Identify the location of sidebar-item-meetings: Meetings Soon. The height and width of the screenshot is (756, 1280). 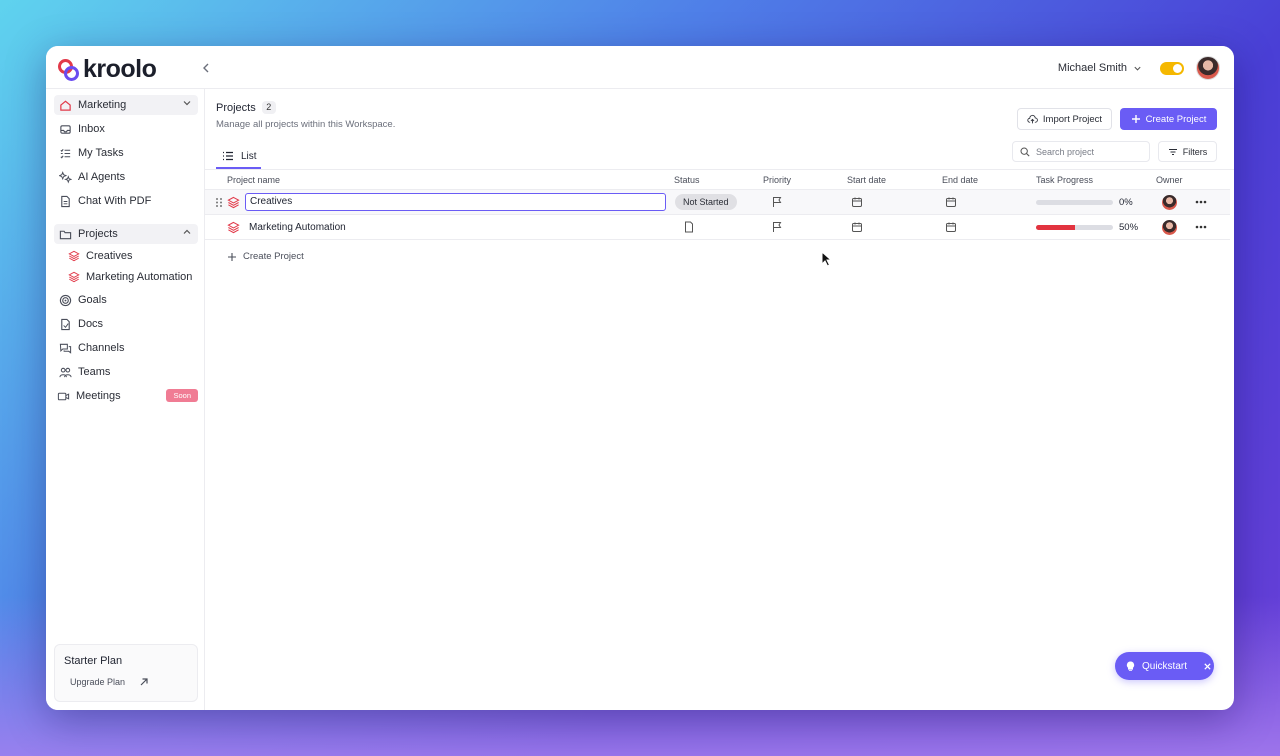
(125, 396).